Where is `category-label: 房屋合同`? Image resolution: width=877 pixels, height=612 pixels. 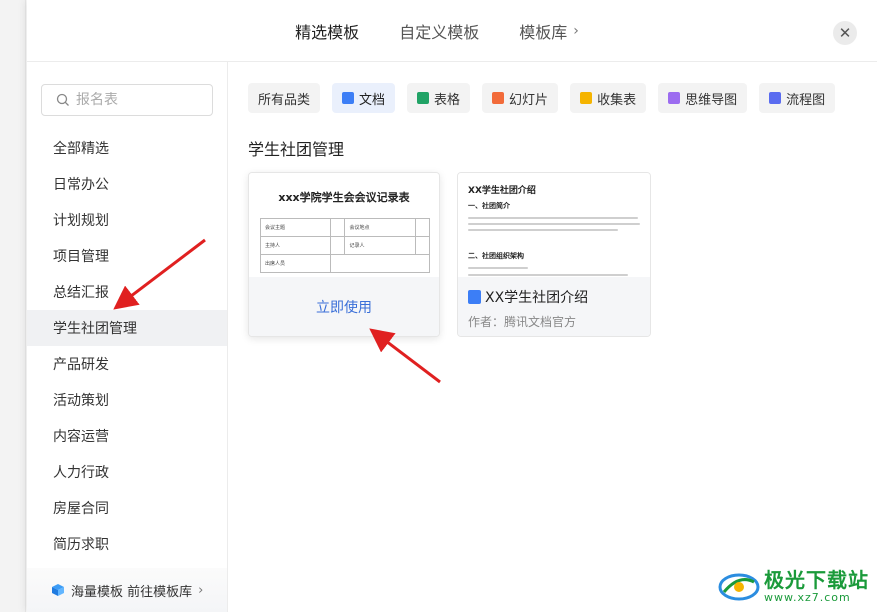
category-label: 房屋合同 is located at coordinates (81, 509).